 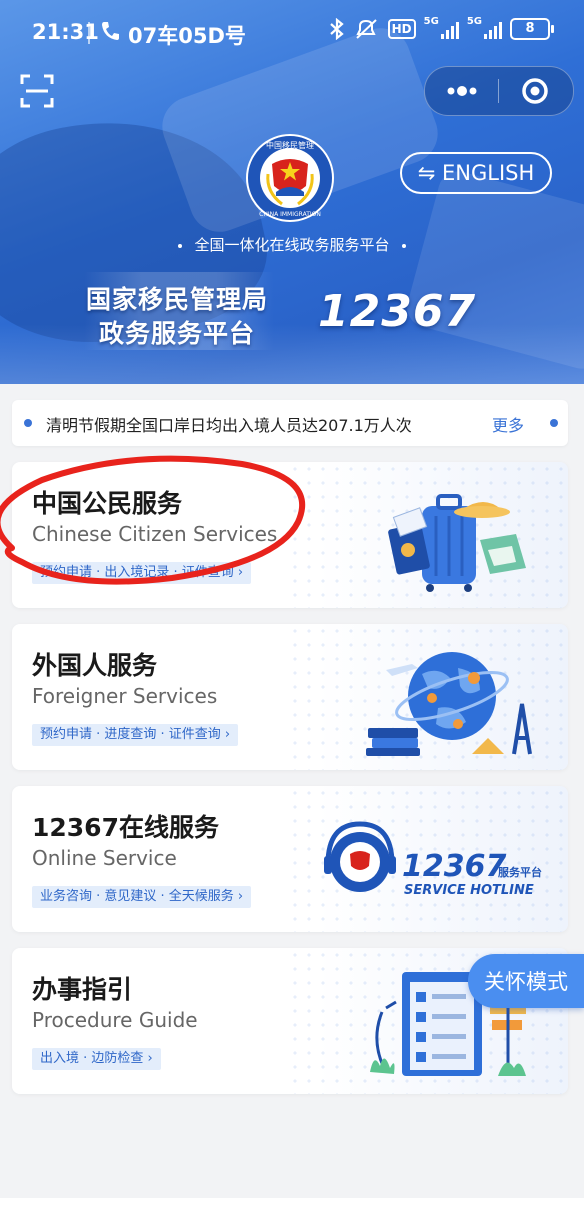 What do you see at coordinates (454, 866) in the screenshot?
I see `online-service-number: 12367` at bounding box center [454, 866].